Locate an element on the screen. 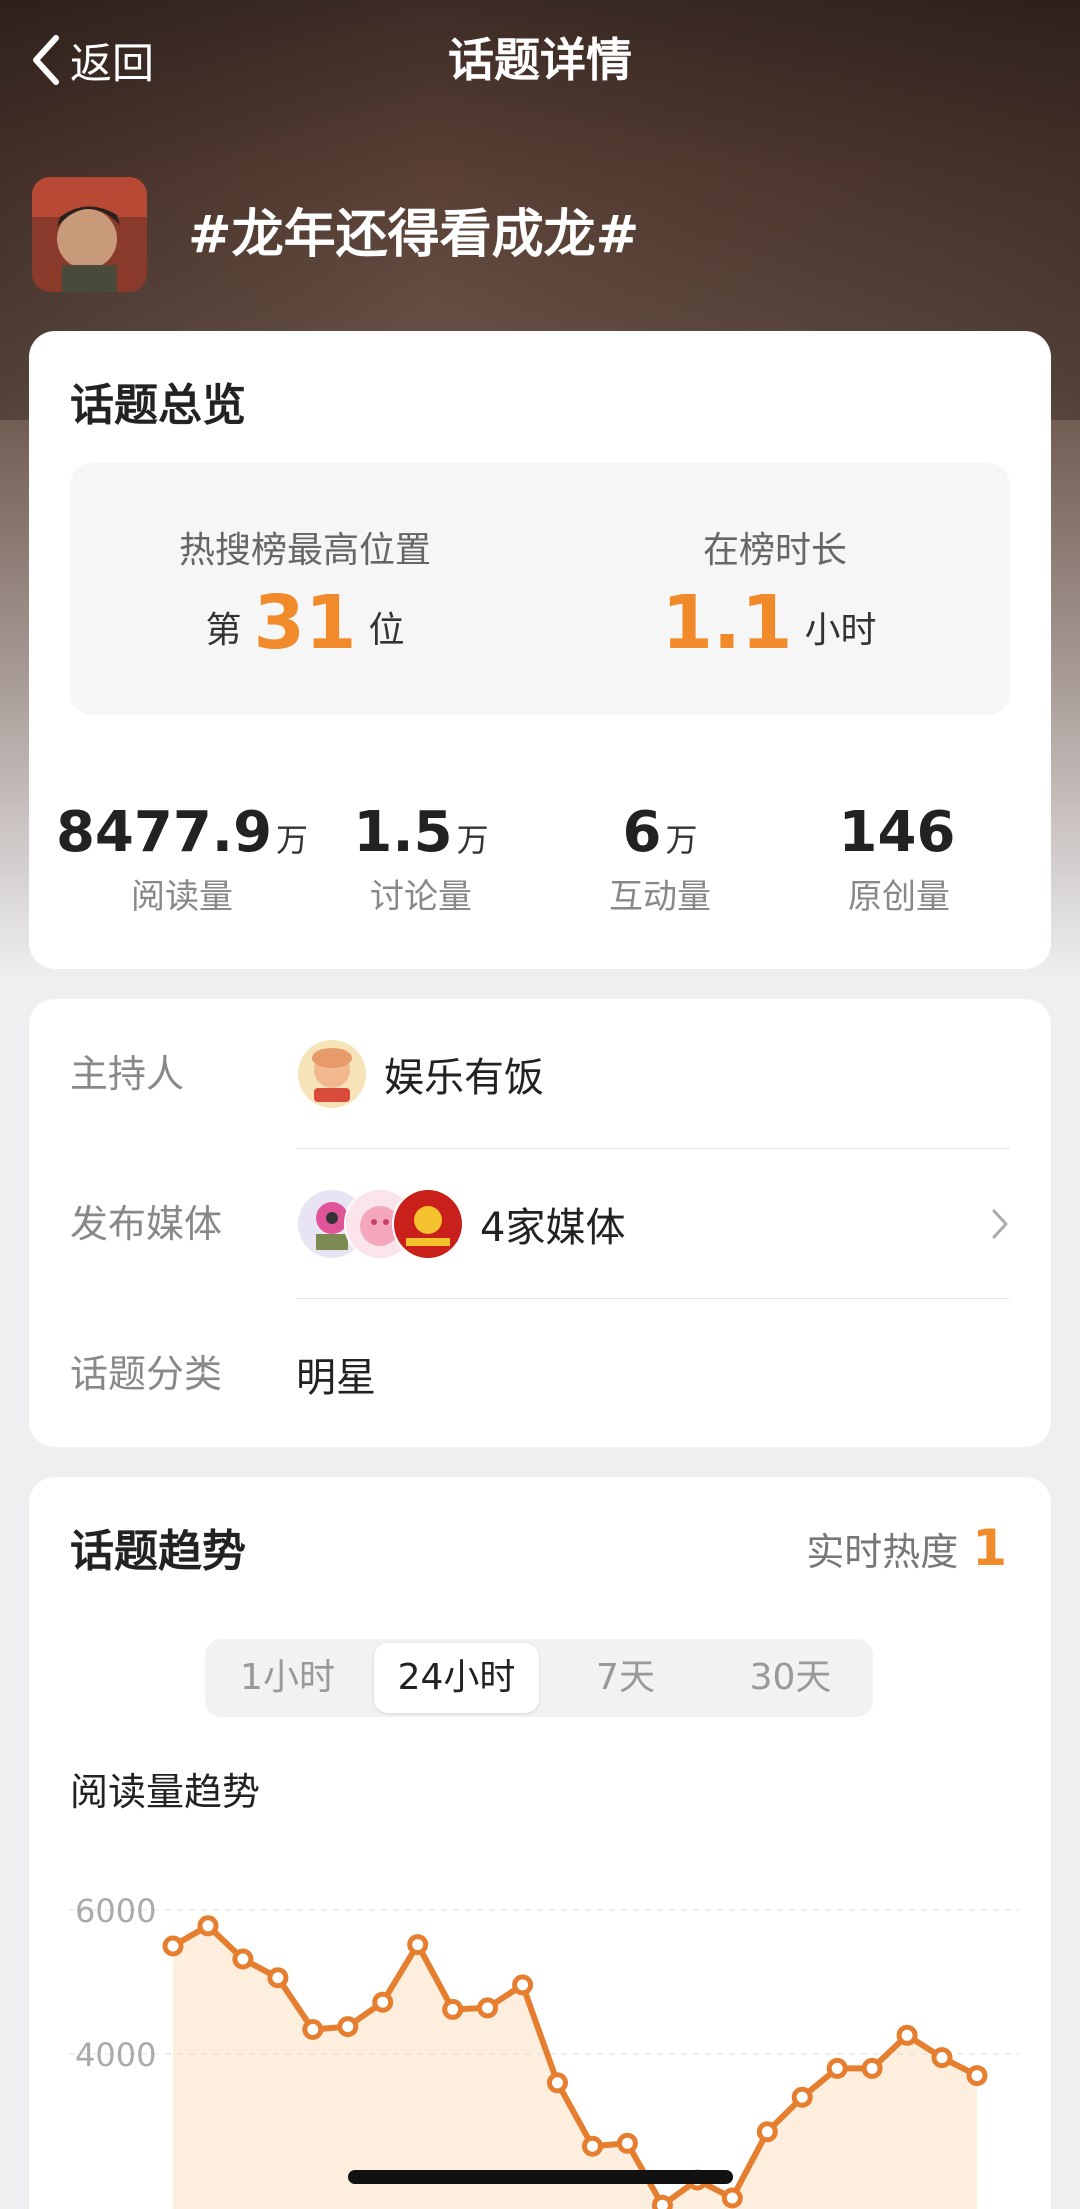  stat-interactions: 6万 互动量 is located at coordinates (660, 859).